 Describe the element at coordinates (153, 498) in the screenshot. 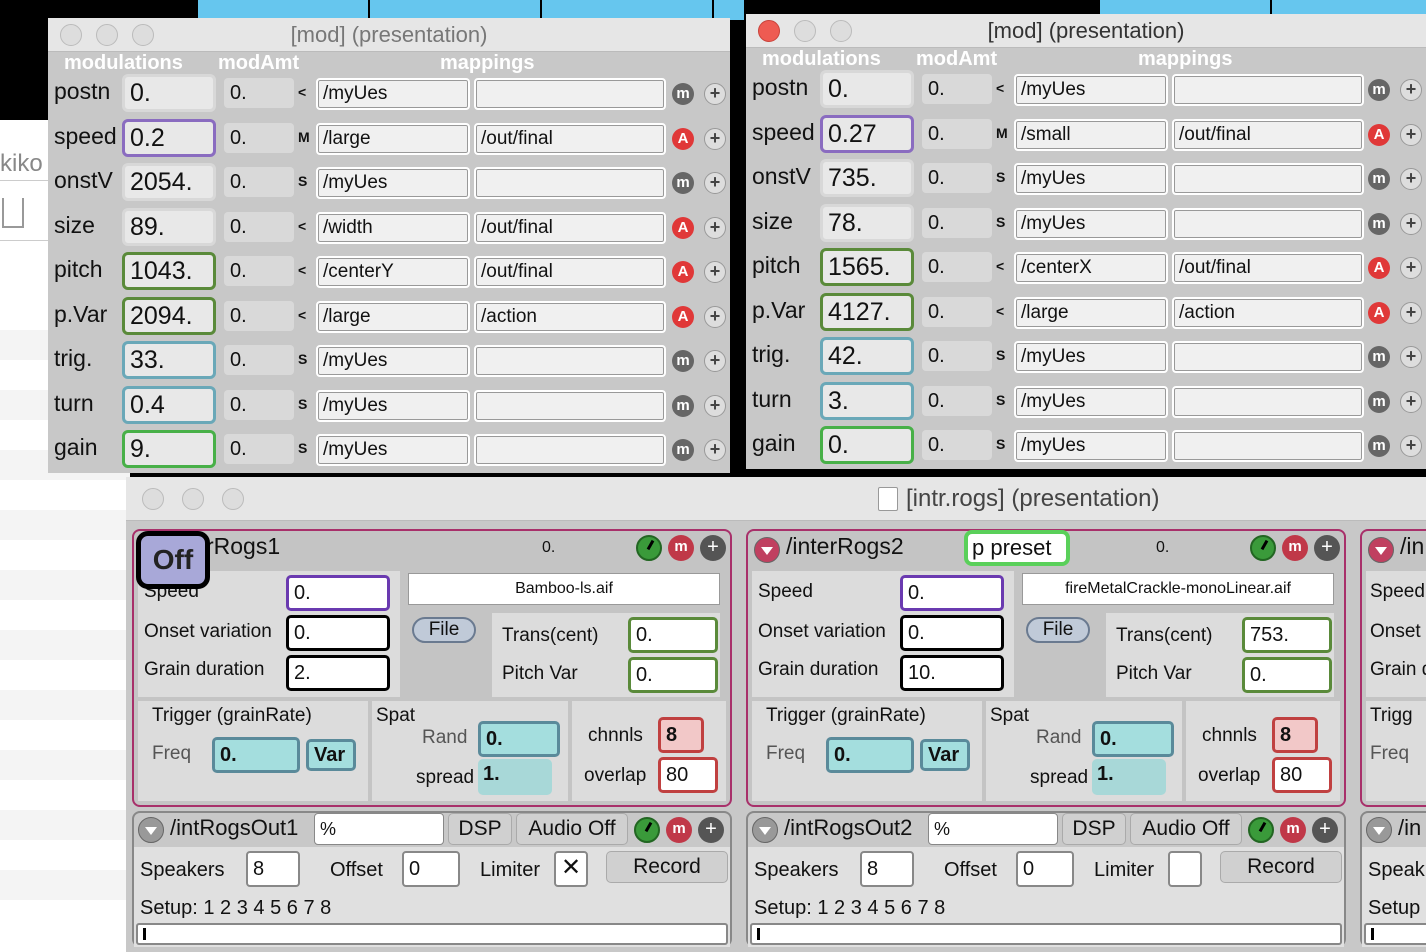

I see `close-window-icon` at that location.